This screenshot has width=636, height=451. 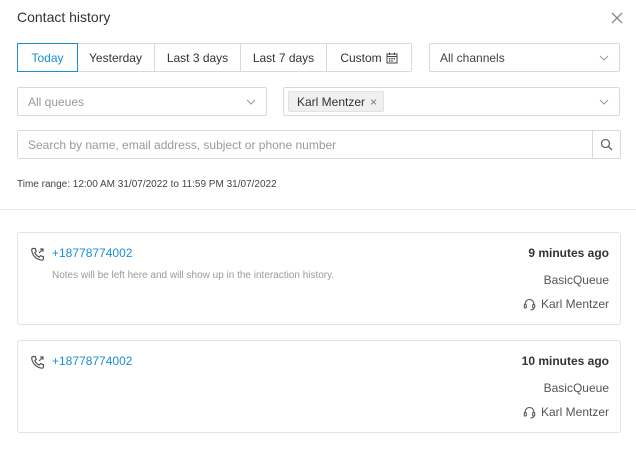 I want to click on dialog-title: Contact history, so click(x=64, y=17).